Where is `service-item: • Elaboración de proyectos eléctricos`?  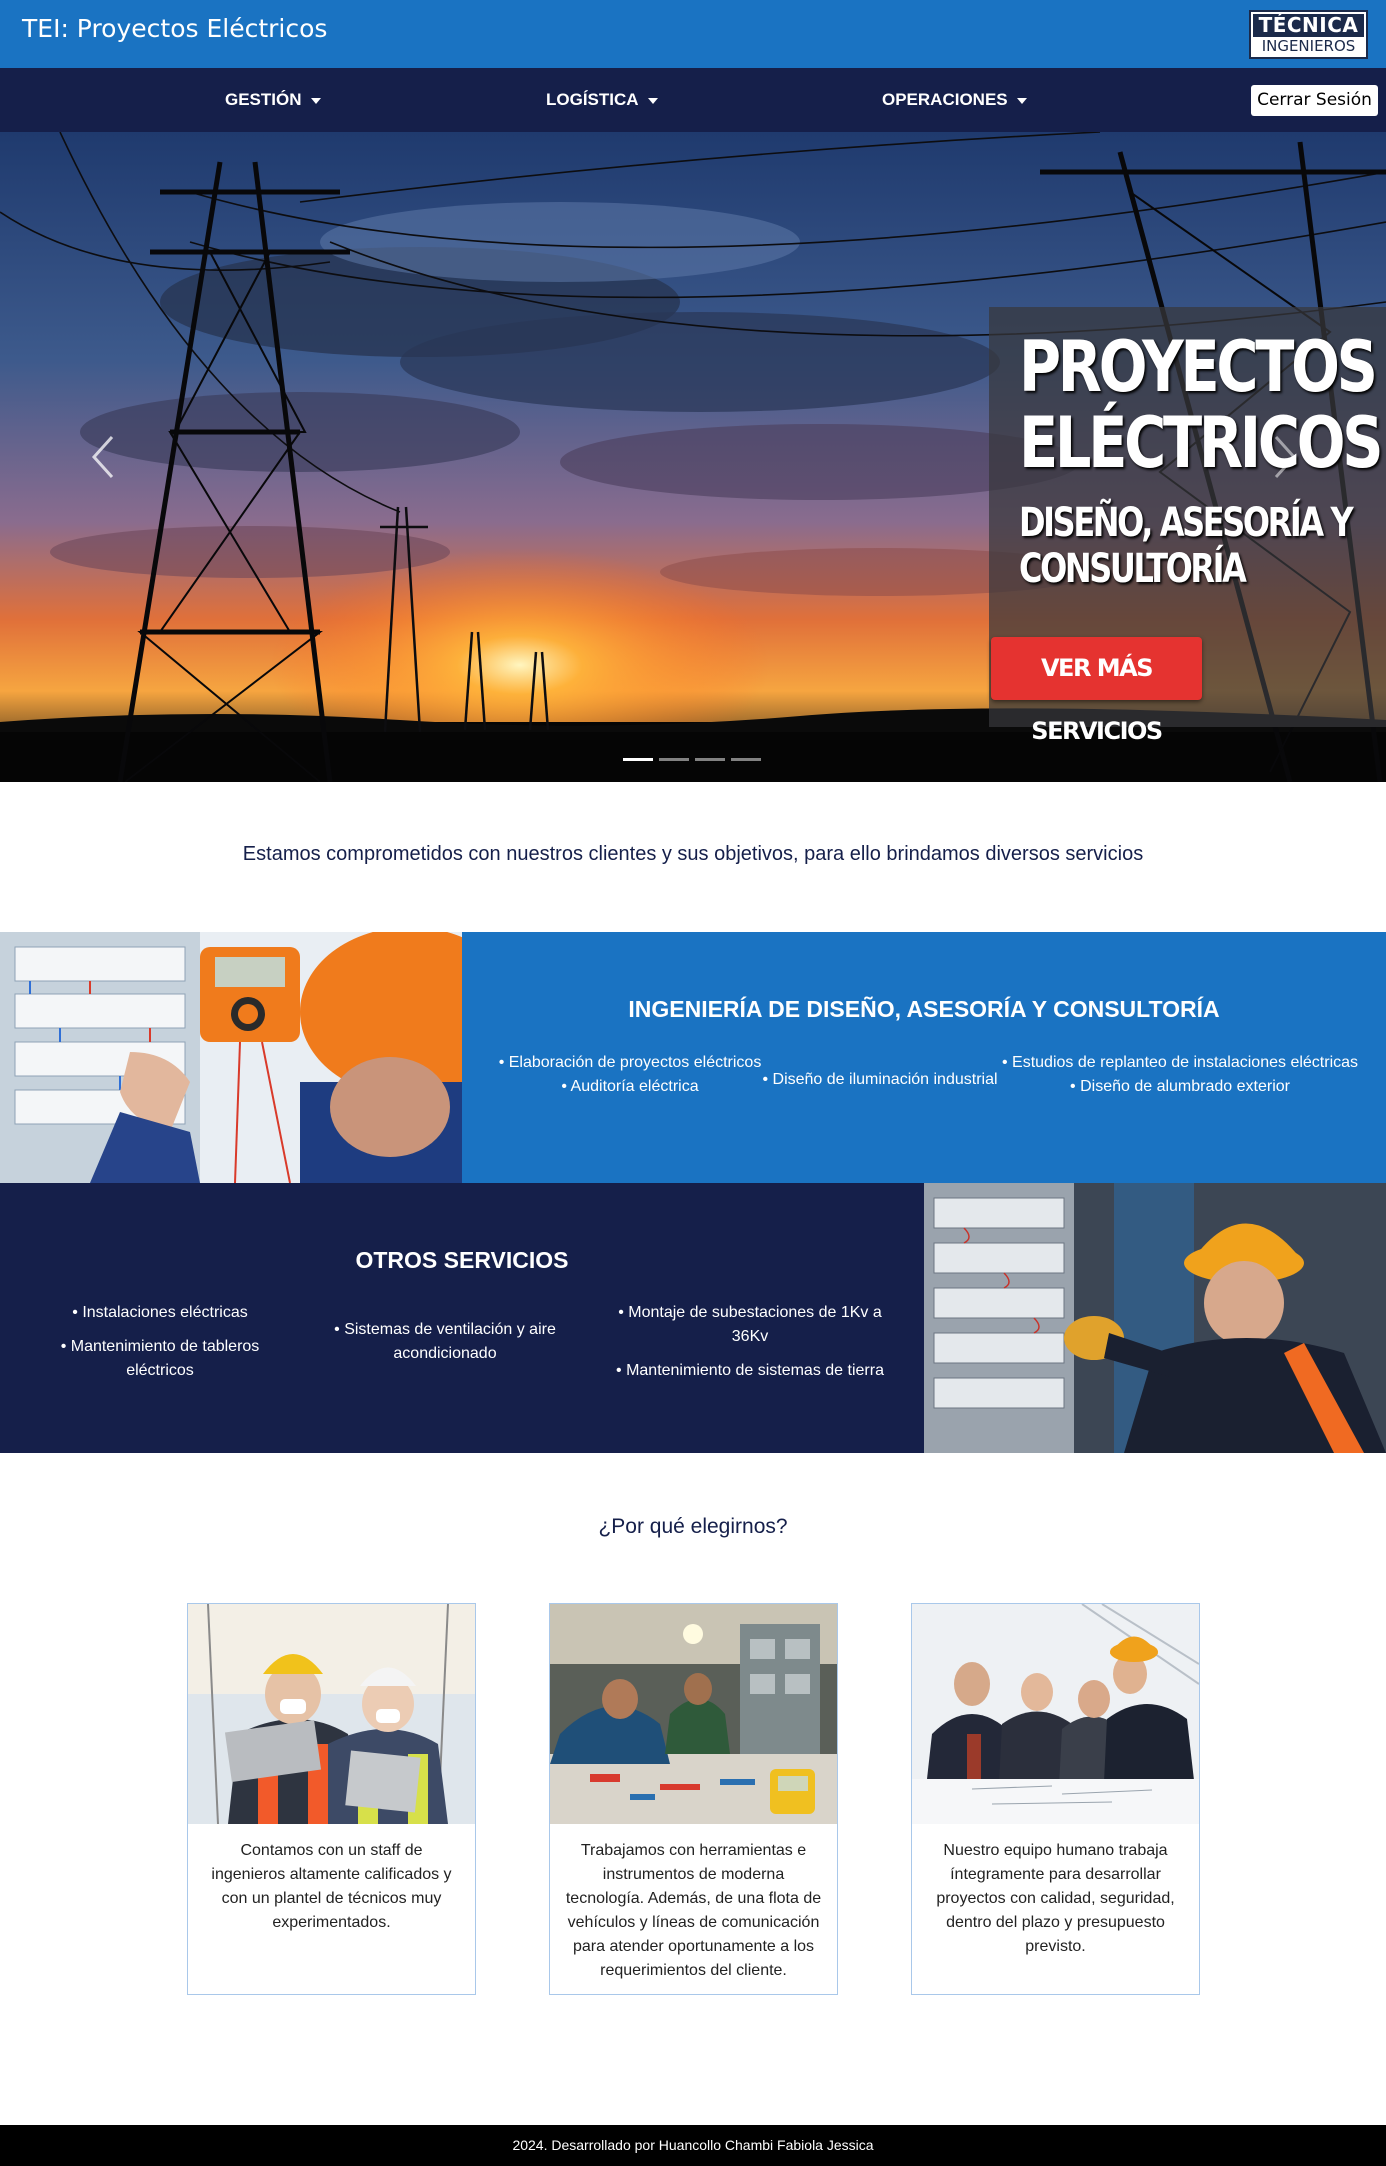 service-item: • Elaboración de proyectos eléctricos is located at coordinates (630, 1062).